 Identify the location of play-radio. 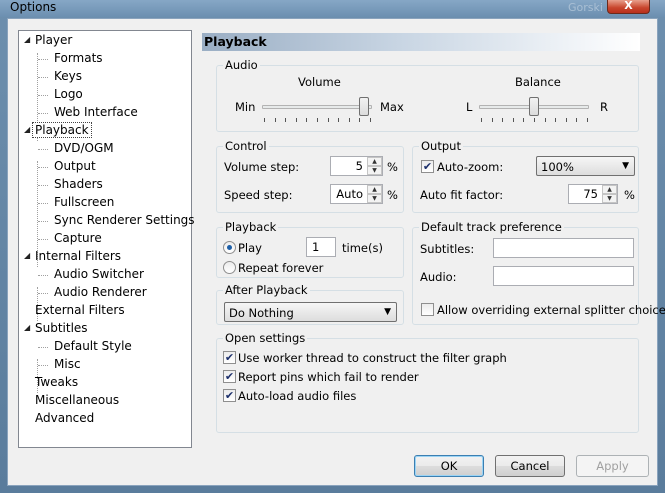
(229, 247).